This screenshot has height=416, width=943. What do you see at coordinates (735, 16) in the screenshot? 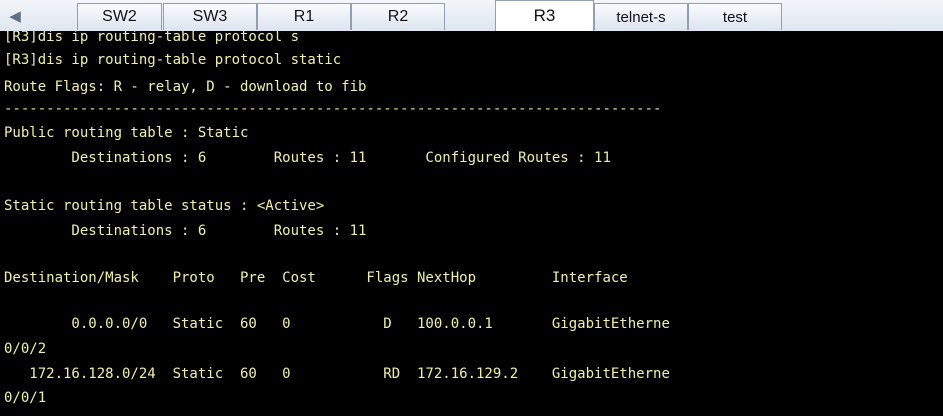
I see `tab-test: test` at bounding box center [735, 16].